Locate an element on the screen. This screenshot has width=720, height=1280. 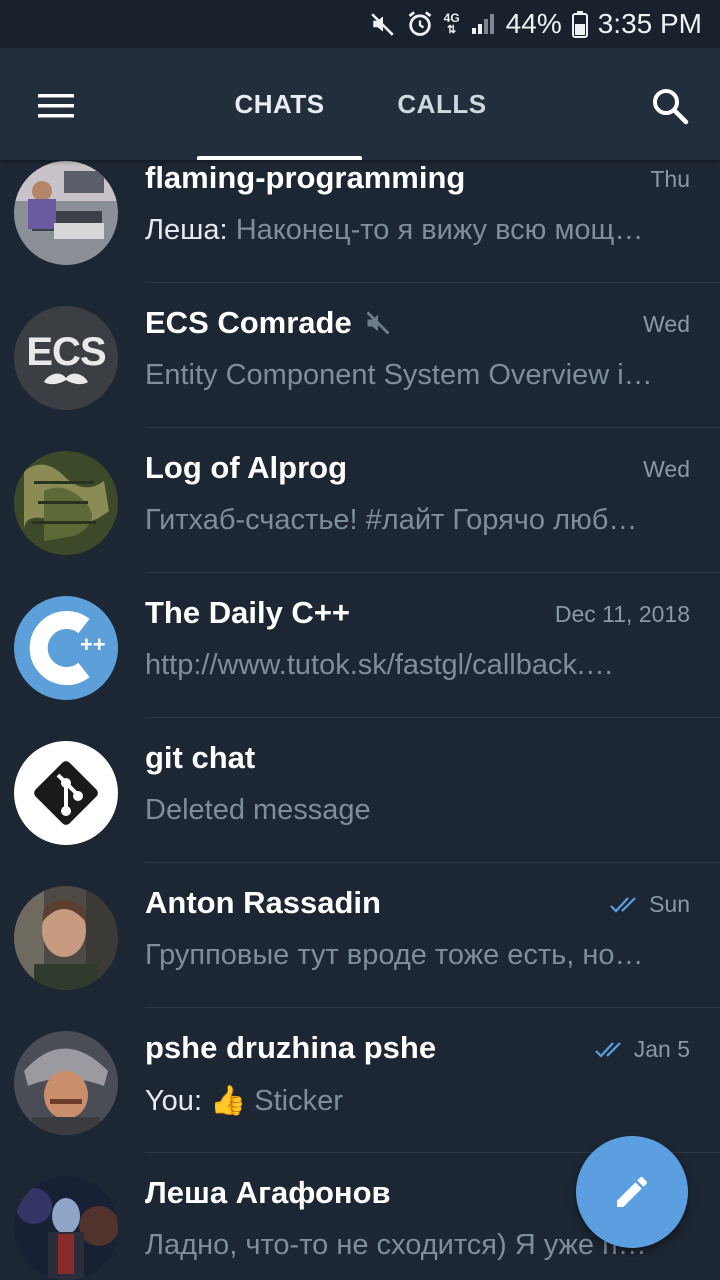
chat-name: git chat is located at coordinates (200, 757).